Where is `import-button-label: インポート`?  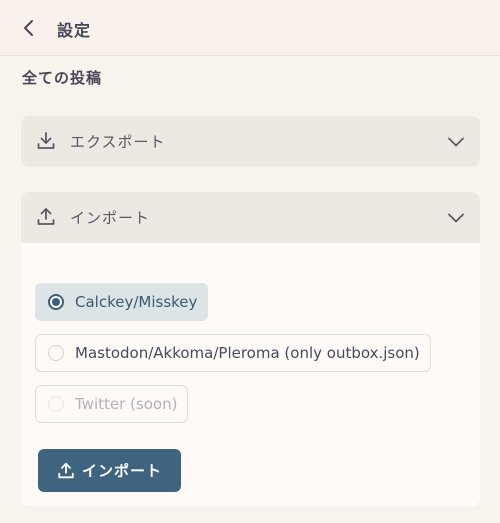
import-button-label: インポート is located at coordinates (121, 471).